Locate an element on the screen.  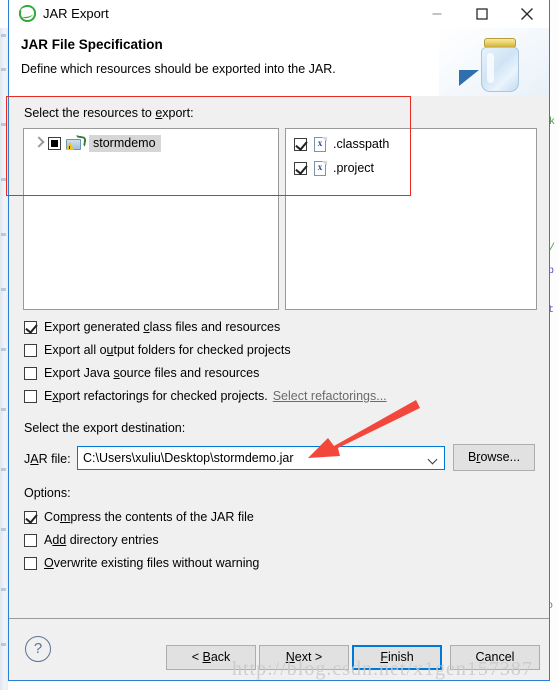
back-button: < Back is located at coordinates (211, 657).